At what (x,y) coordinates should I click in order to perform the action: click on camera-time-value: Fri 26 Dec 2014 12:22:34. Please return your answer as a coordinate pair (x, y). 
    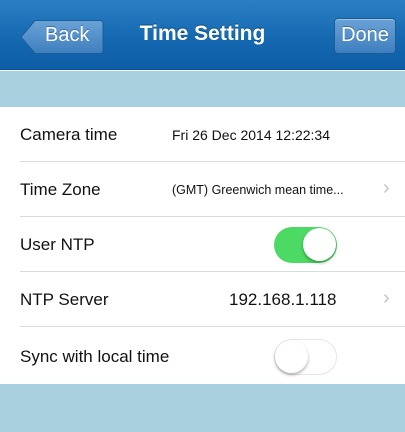
    Looking at the image, I should click on (251, 135).